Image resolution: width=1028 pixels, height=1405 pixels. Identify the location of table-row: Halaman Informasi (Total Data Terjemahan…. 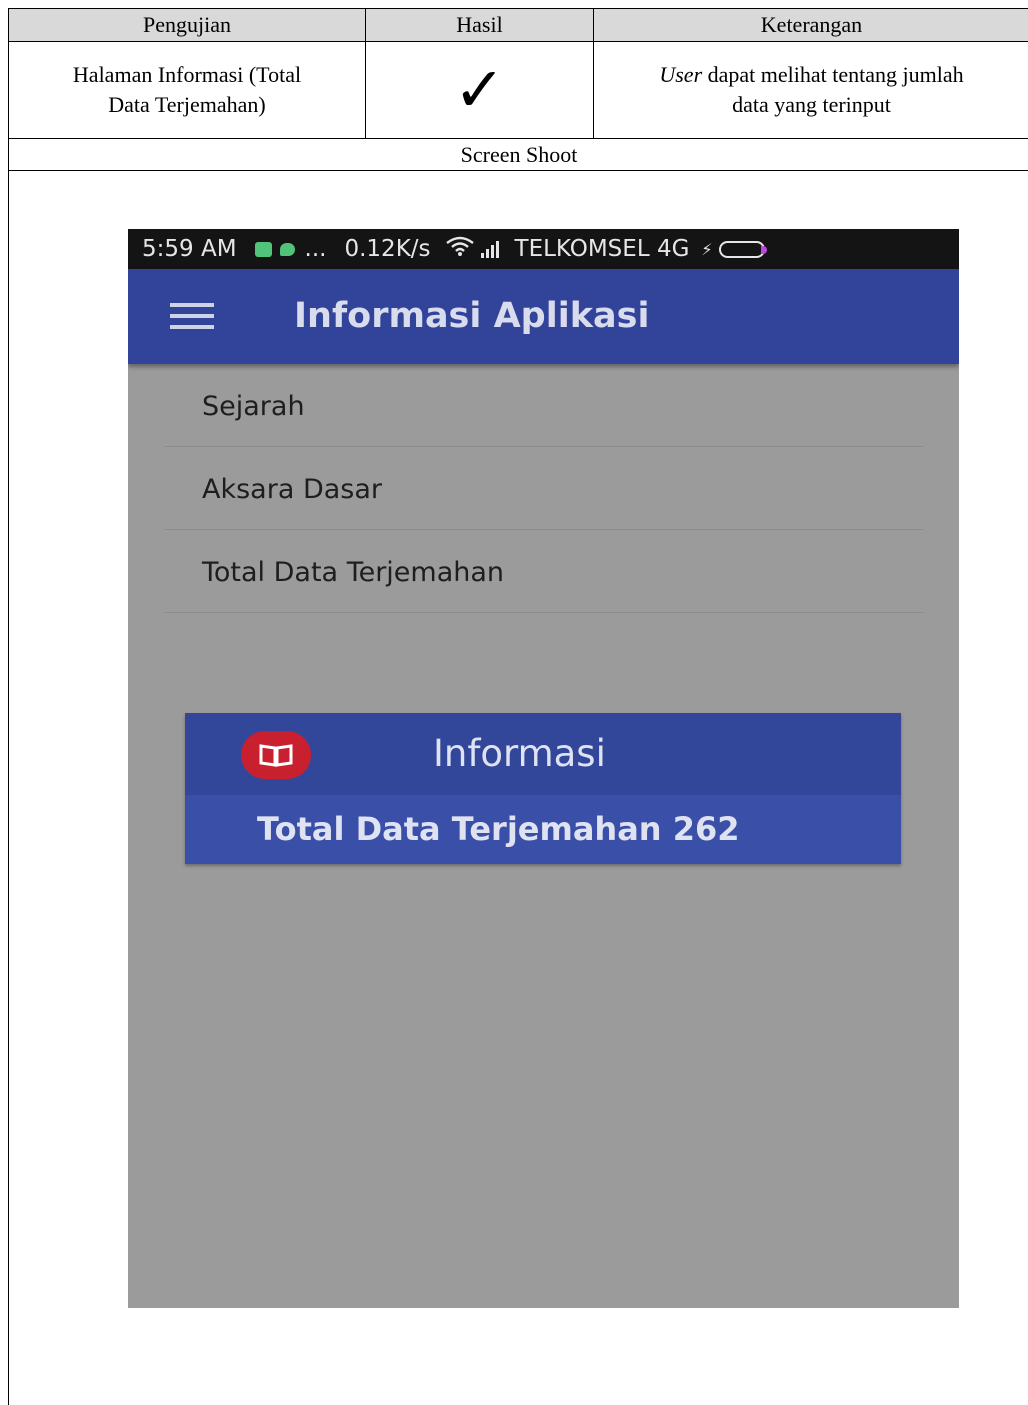
(518, 90).